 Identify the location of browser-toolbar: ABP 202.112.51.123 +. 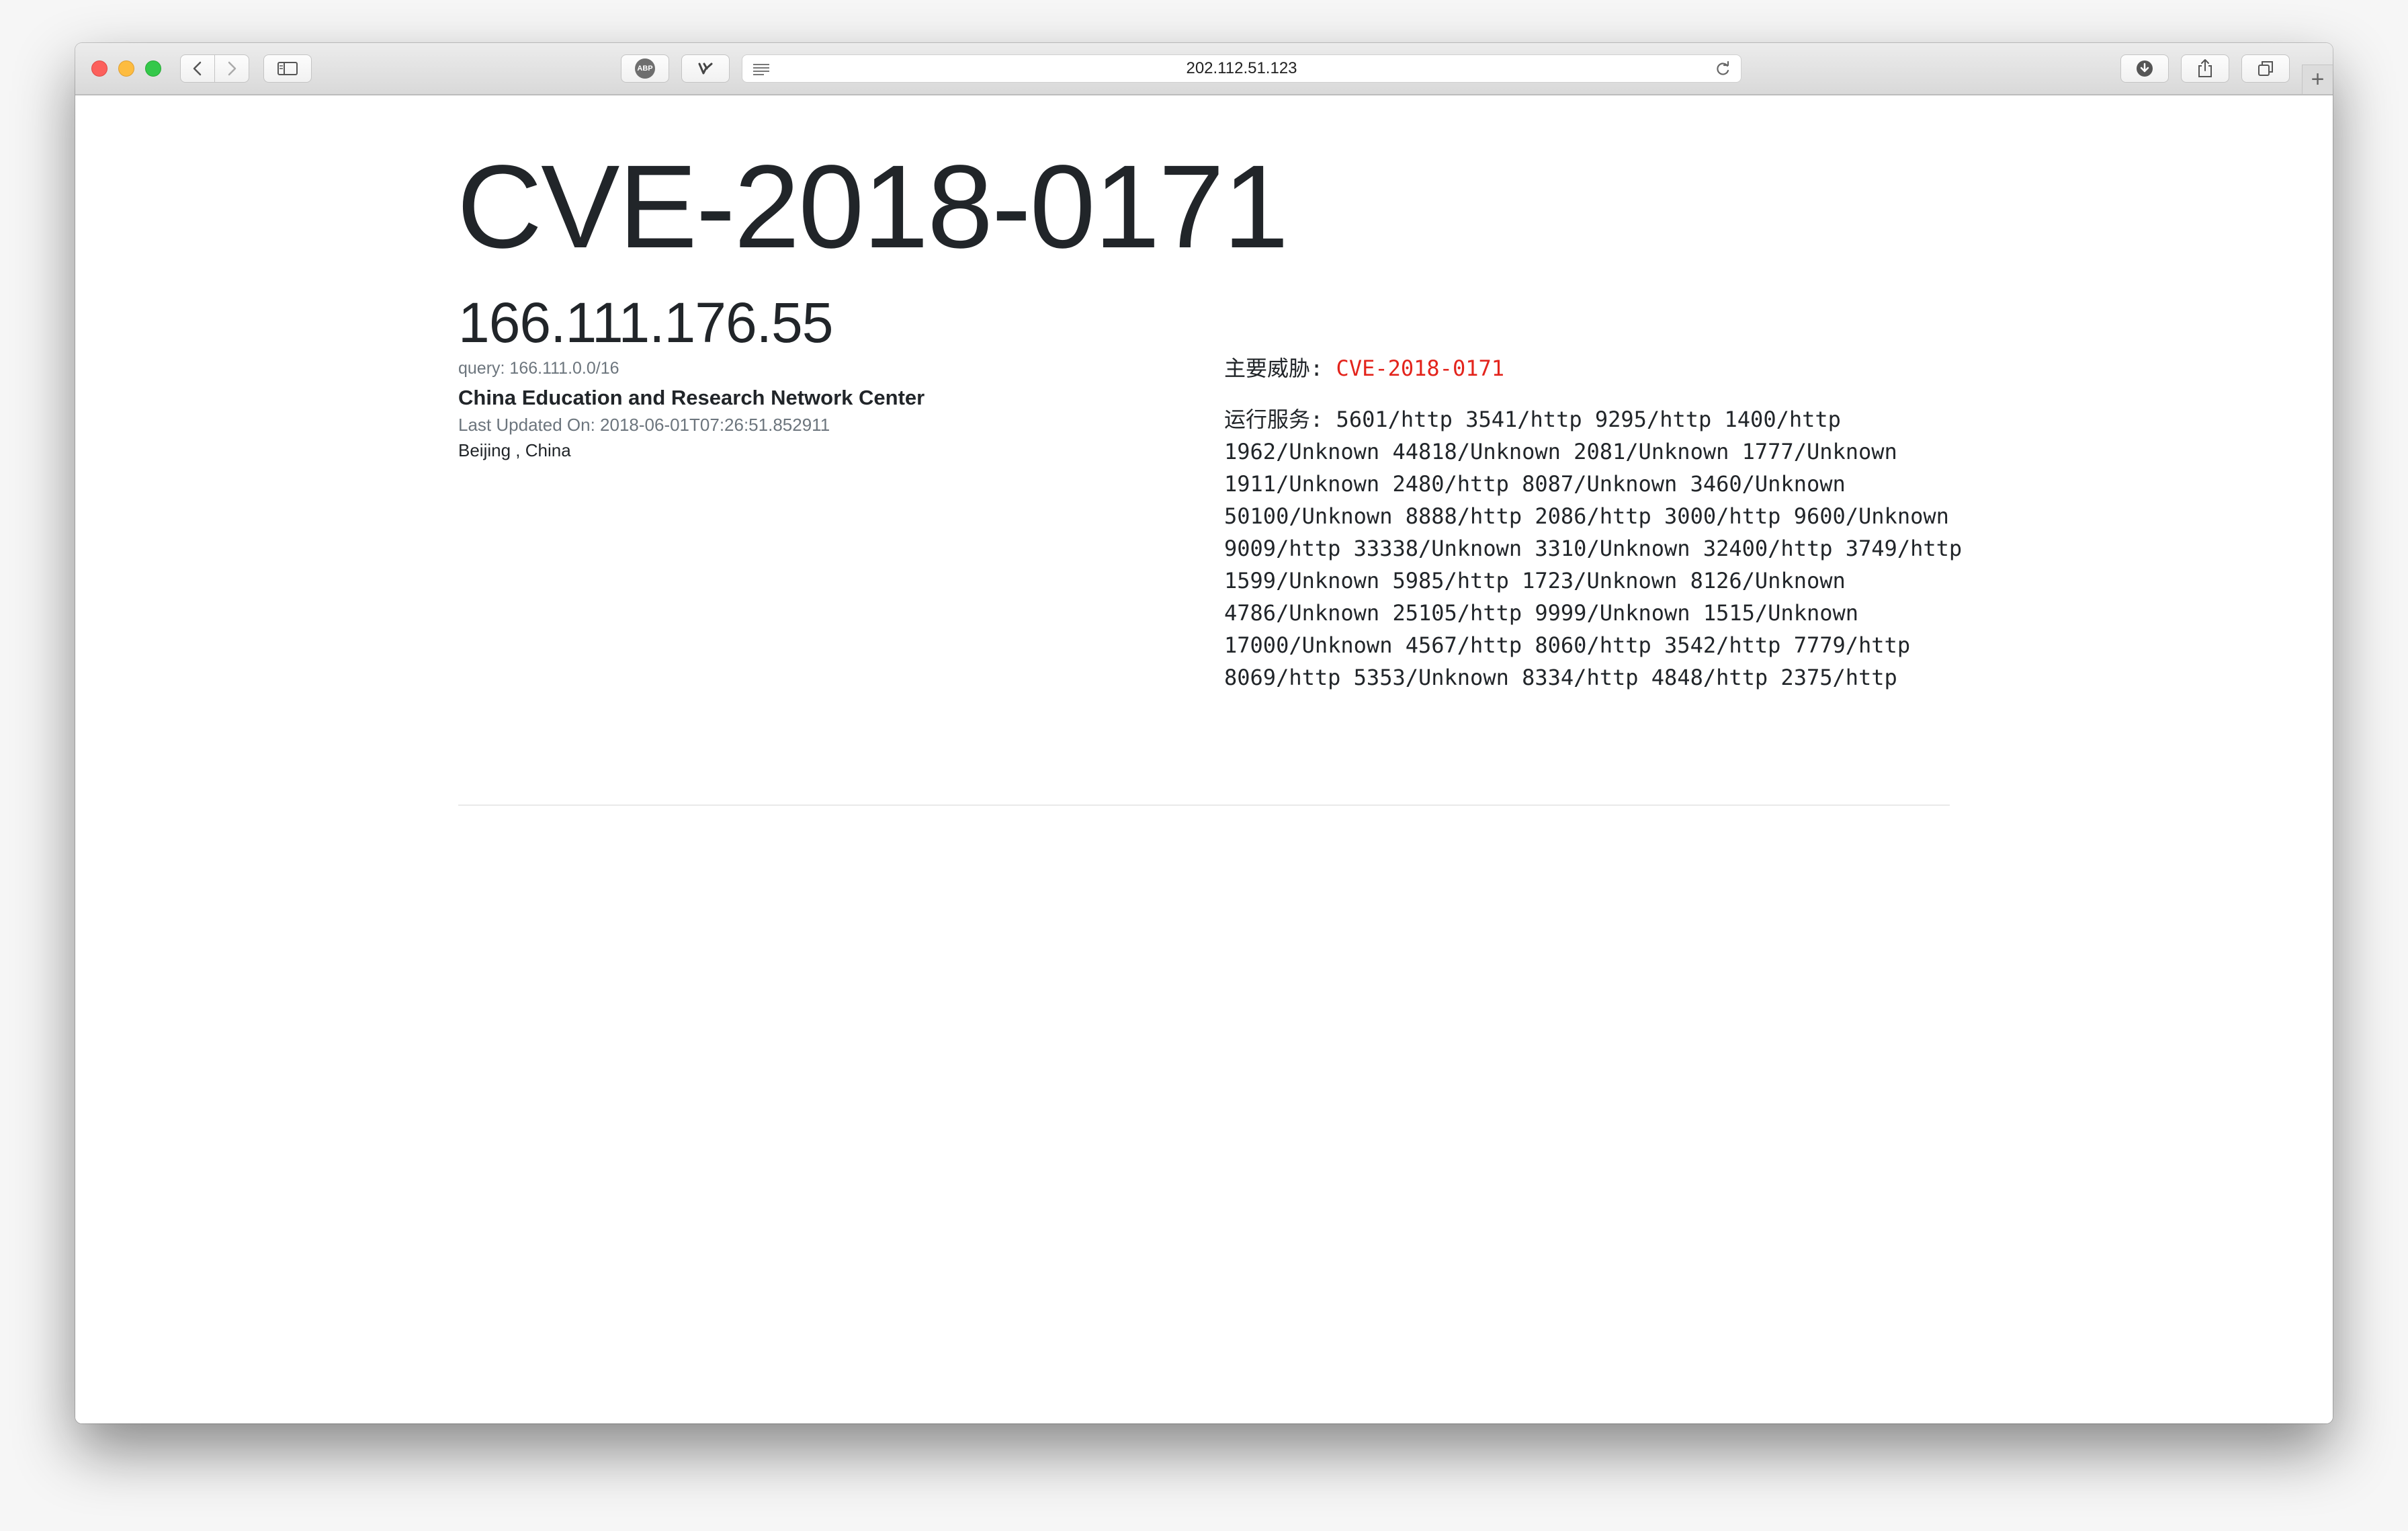
(1204, 69).